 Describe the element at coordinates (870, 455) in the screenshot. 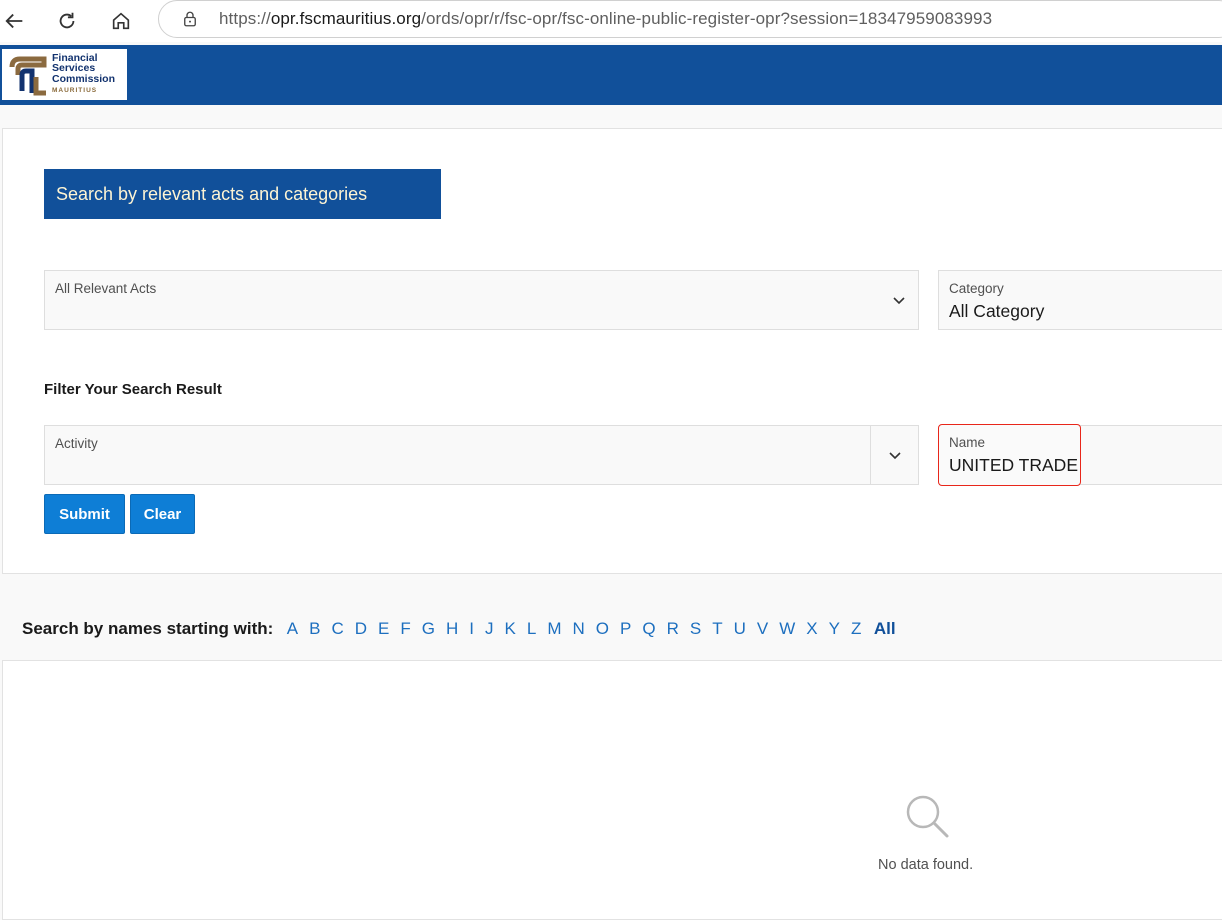

I see `activity-divider` at that location.